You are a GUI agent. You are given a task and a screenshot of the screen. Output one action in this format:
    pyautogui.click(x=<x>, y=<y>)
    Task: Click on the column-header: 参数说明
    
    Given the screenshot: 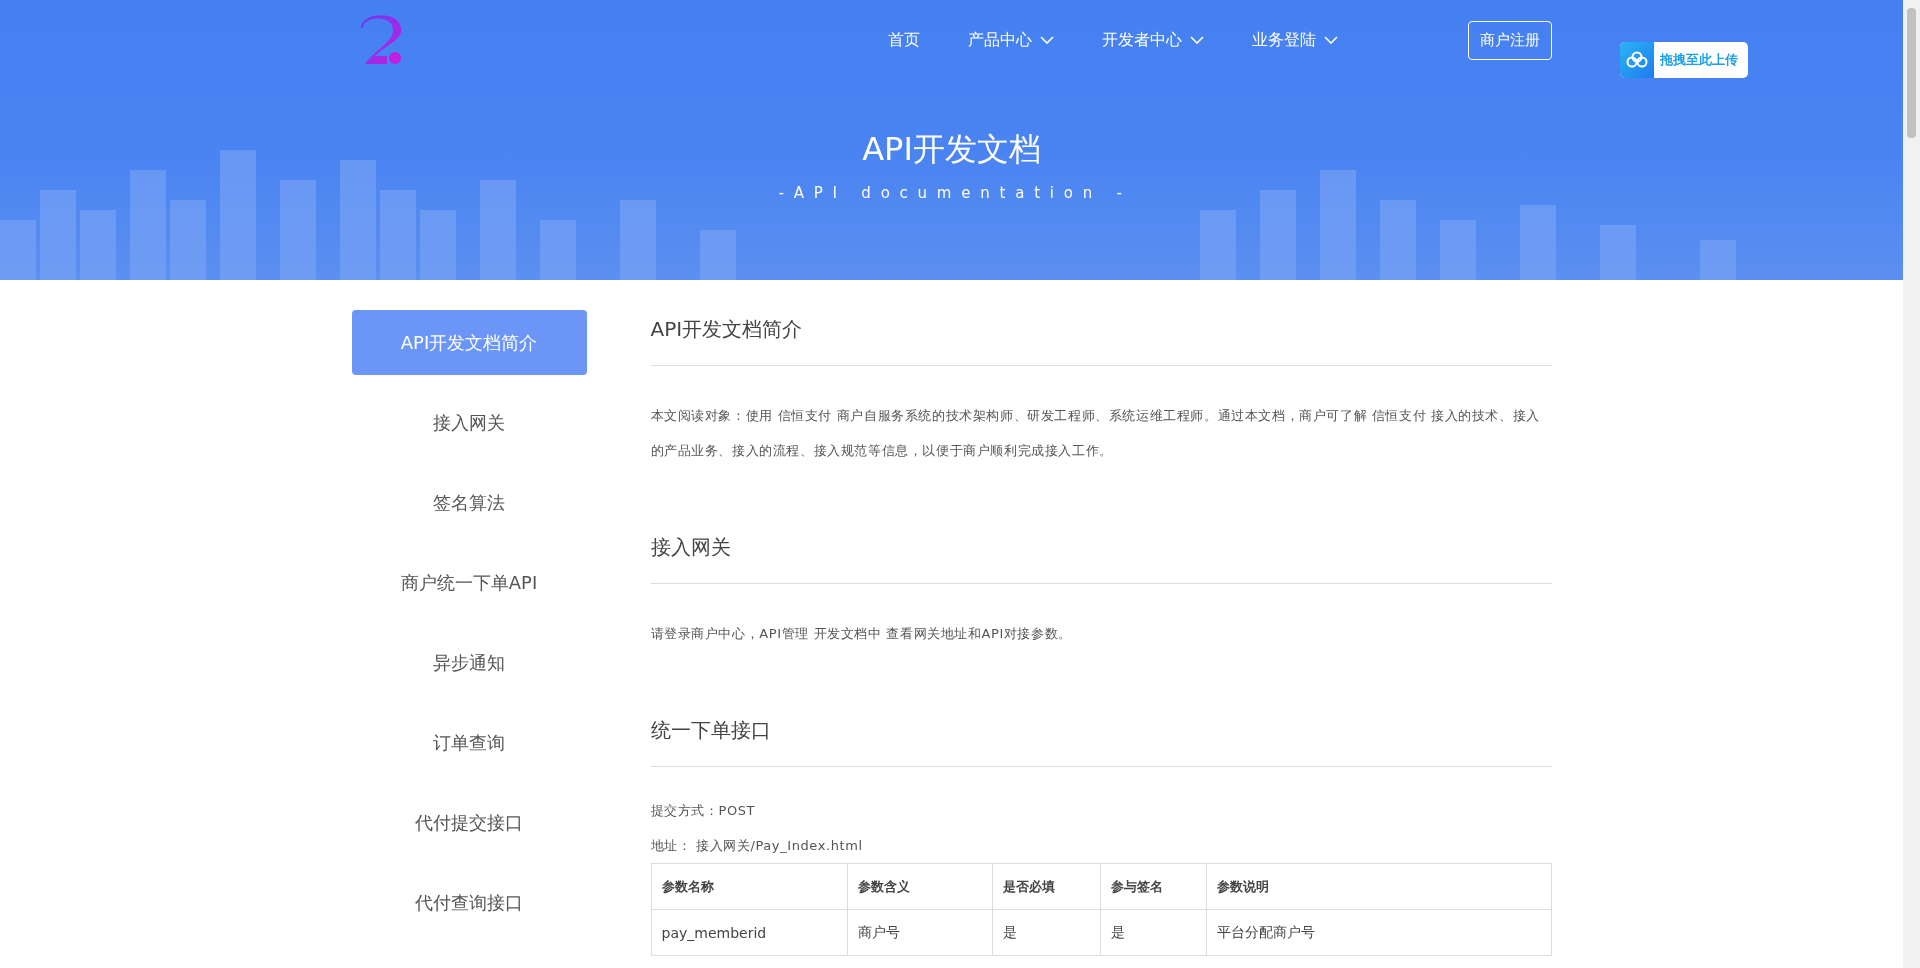 What is the action you would take?
    pyautogui.click(x=1378, y=886)
    